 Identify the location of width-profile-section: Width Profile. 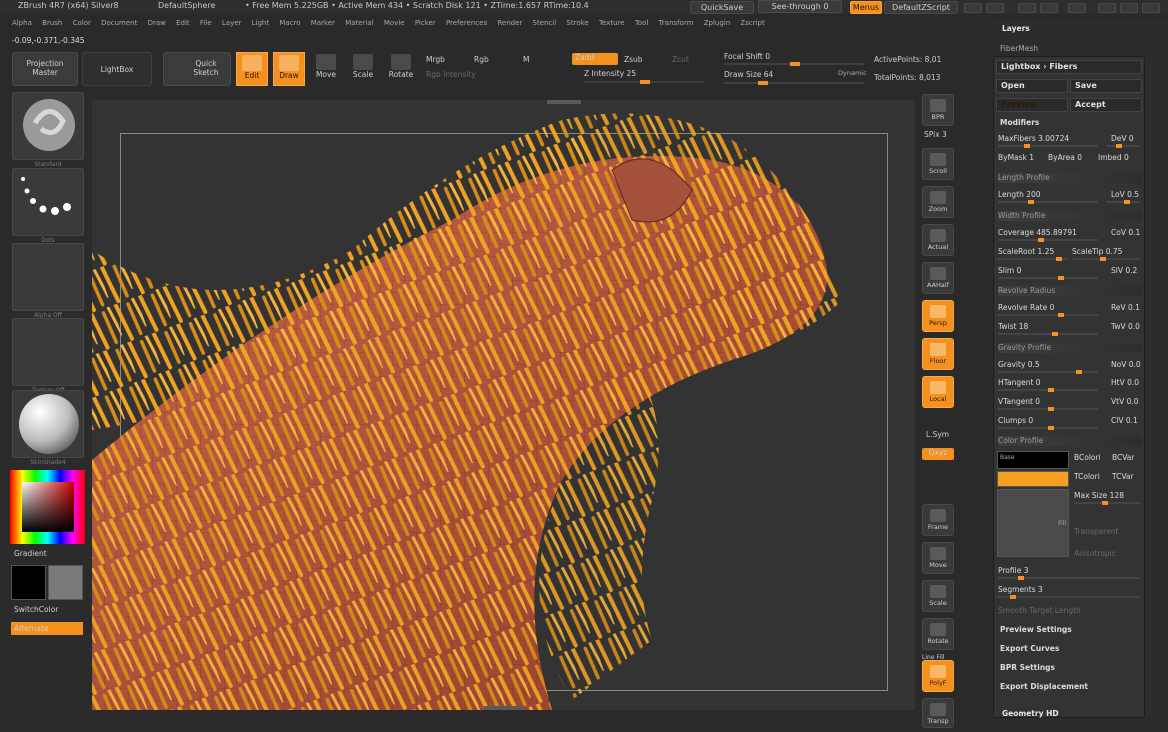
(1070, 216).